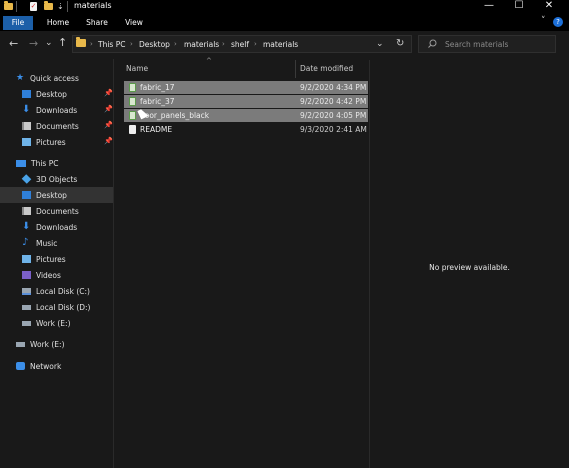 This screenshot has height=468, width=569. I want to click on videos-icon, so click(26, 275).